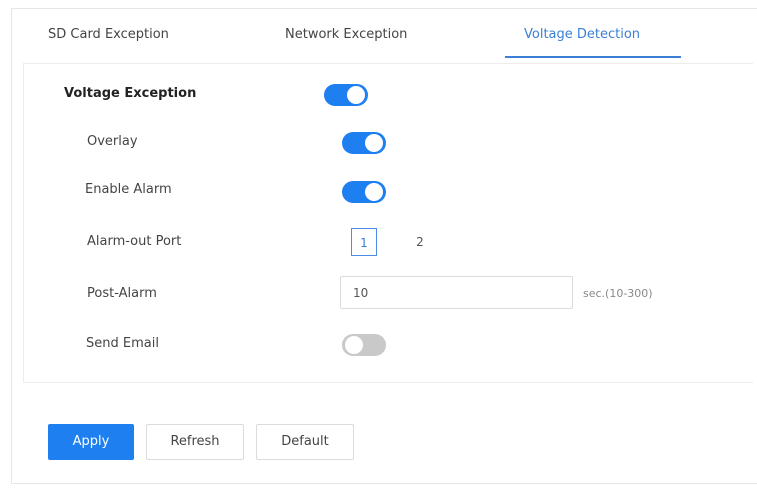  What do you see at coordinates (618, 293) in the screenshot?
I see `post-alarm-range-hint: sec.(10-300)` at bounding box center [618, 293].